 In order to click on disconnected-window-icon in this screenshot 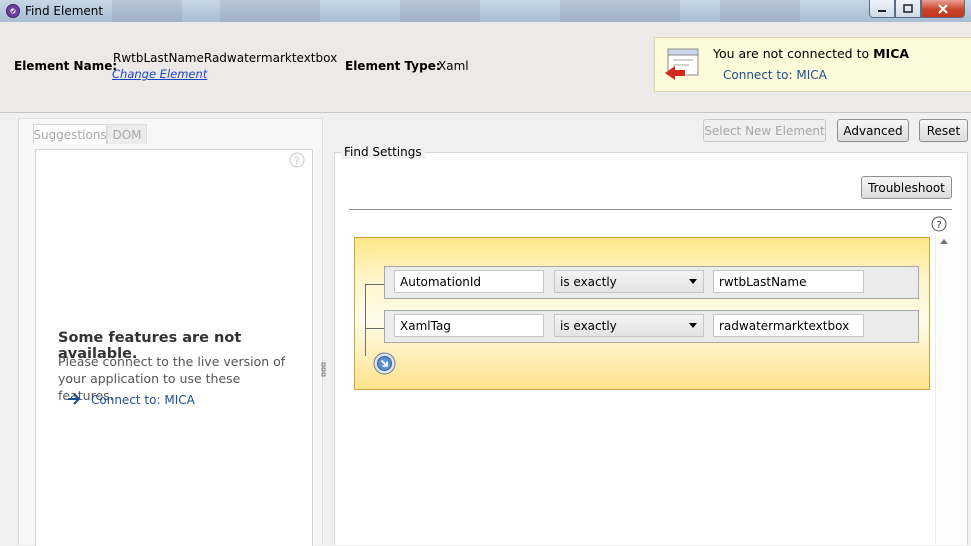, I will do `click(682, 64)`.